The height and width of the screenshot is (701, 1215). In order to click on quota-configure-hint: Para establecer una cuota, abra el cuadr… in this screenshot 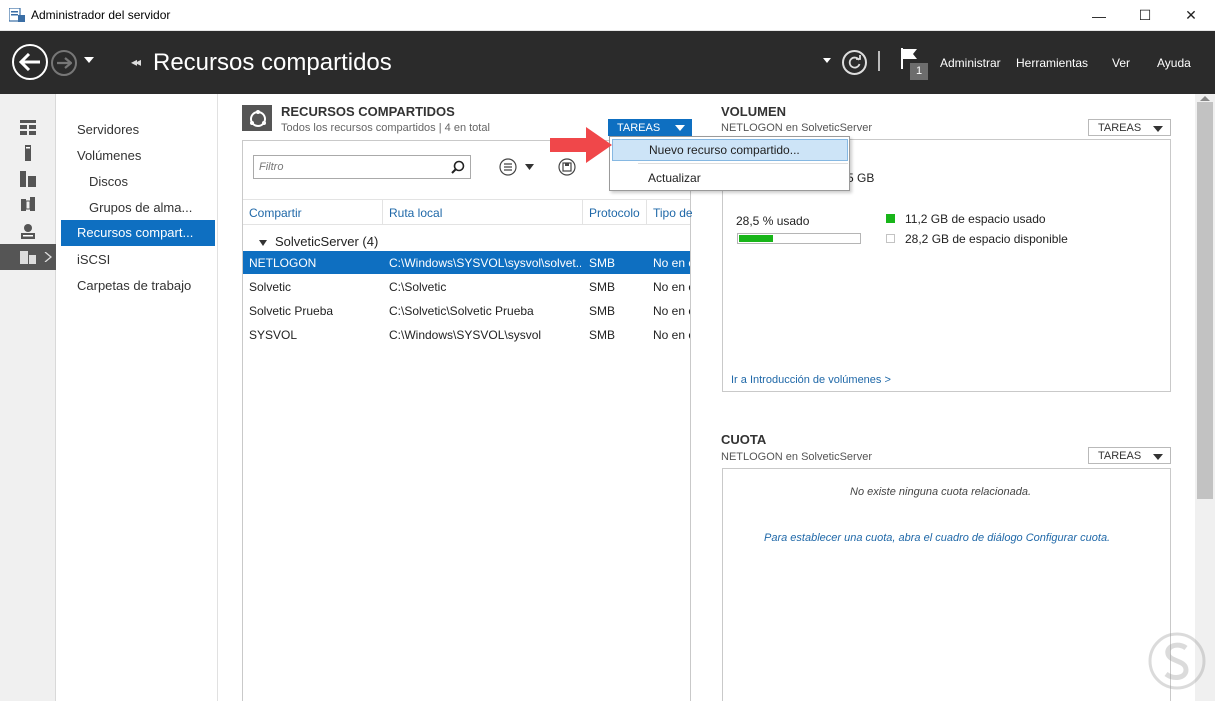, I will do `click(937, 538)`.